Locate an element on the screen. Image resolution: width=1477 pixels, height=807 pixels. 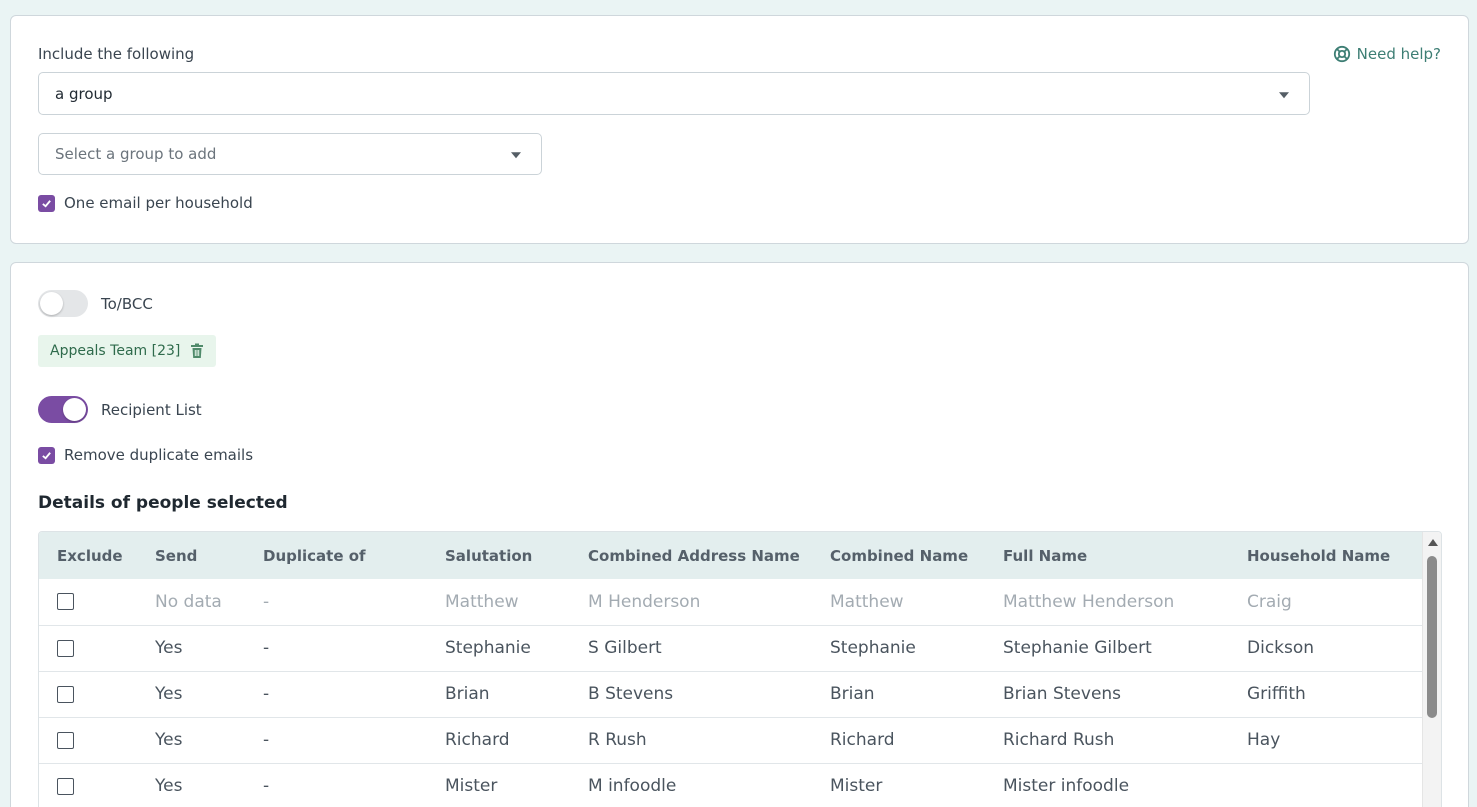
to-bcc-option: To/BCC is located at coordinates (95, 303).